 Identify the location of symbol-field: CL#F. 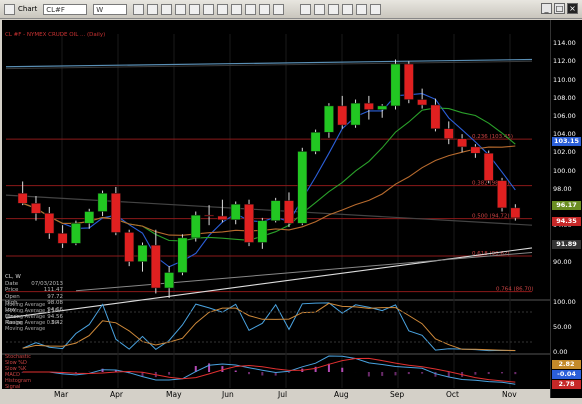
(65, 9).